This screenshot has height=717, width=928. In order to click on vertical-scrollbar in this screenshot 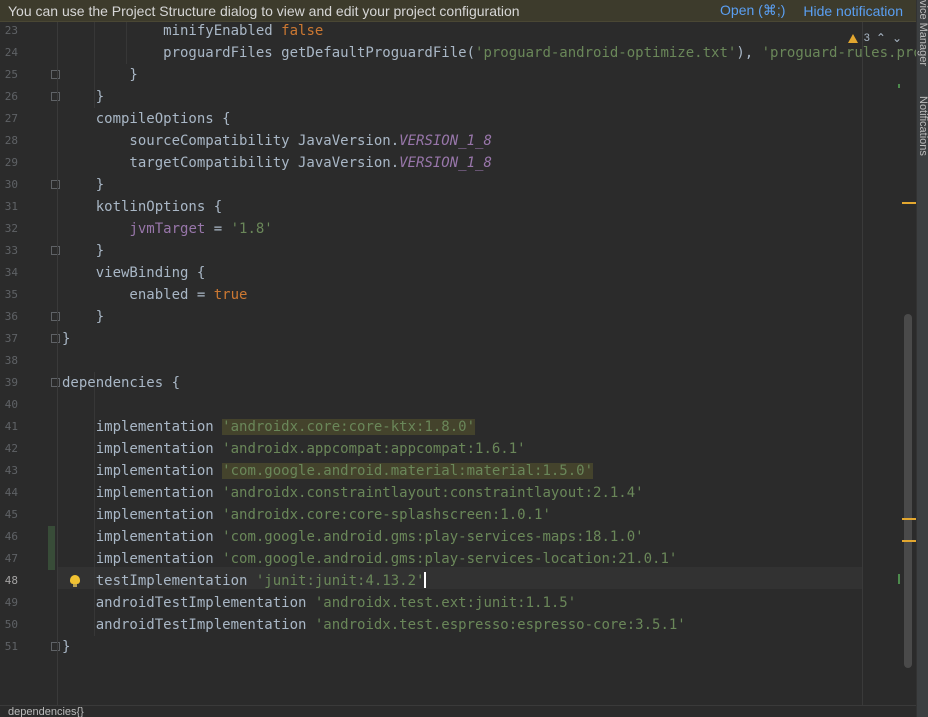, I will do `click(908, 491)`.